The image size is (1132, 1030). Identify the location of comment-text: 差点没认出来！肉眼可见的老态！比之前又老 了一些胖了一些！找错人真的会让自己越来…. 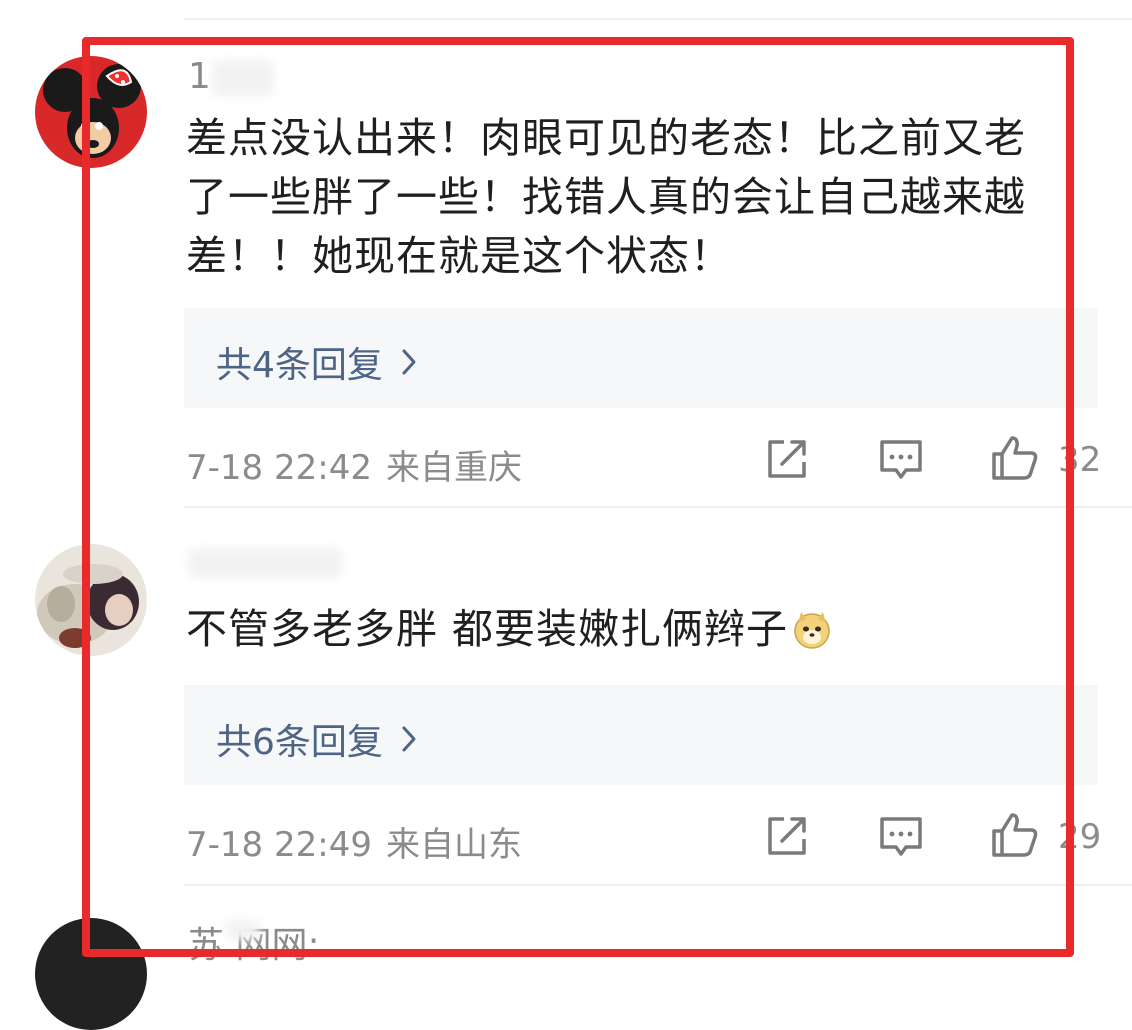
(638, 197).